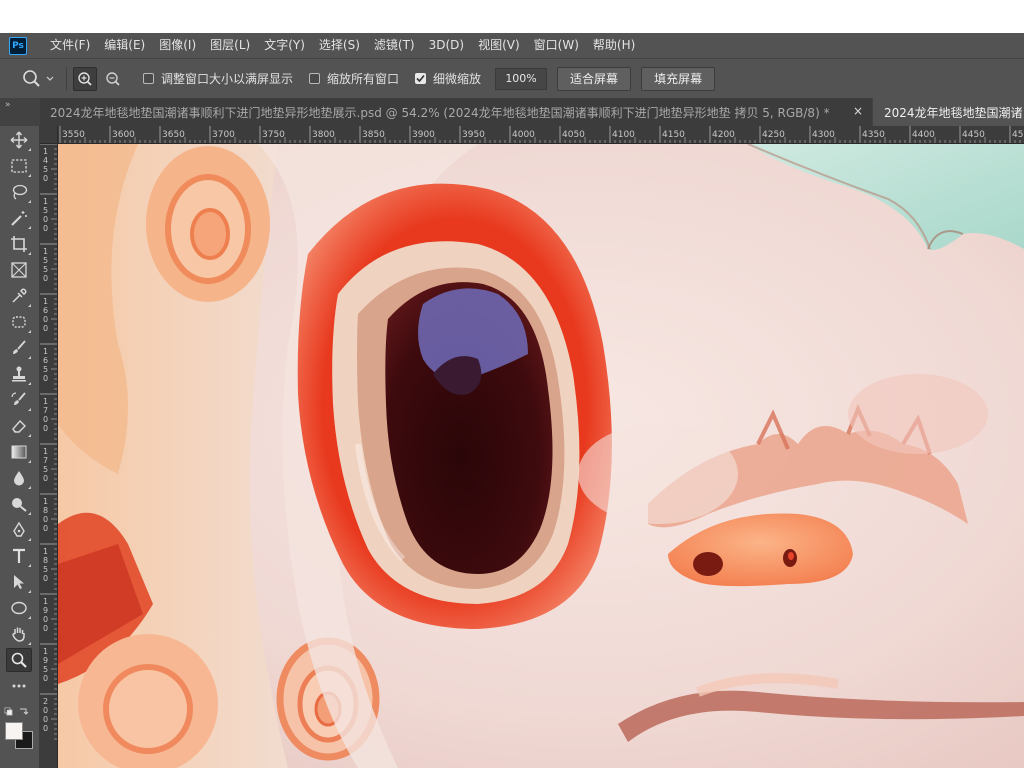  I want to click on fit-screen-button: 适合屏幕, so click(594, 78).